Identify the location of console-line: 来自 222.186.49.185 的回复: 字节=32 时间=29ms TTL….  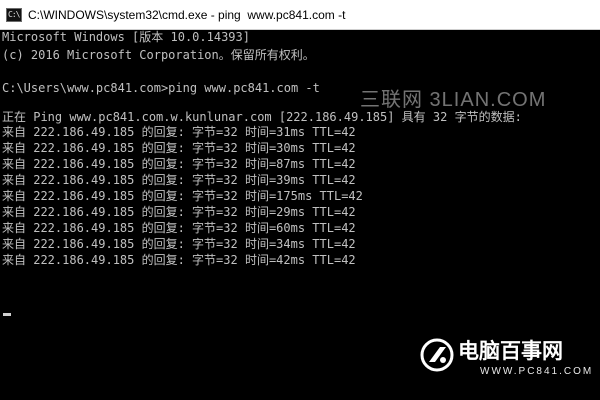
(179, 212).